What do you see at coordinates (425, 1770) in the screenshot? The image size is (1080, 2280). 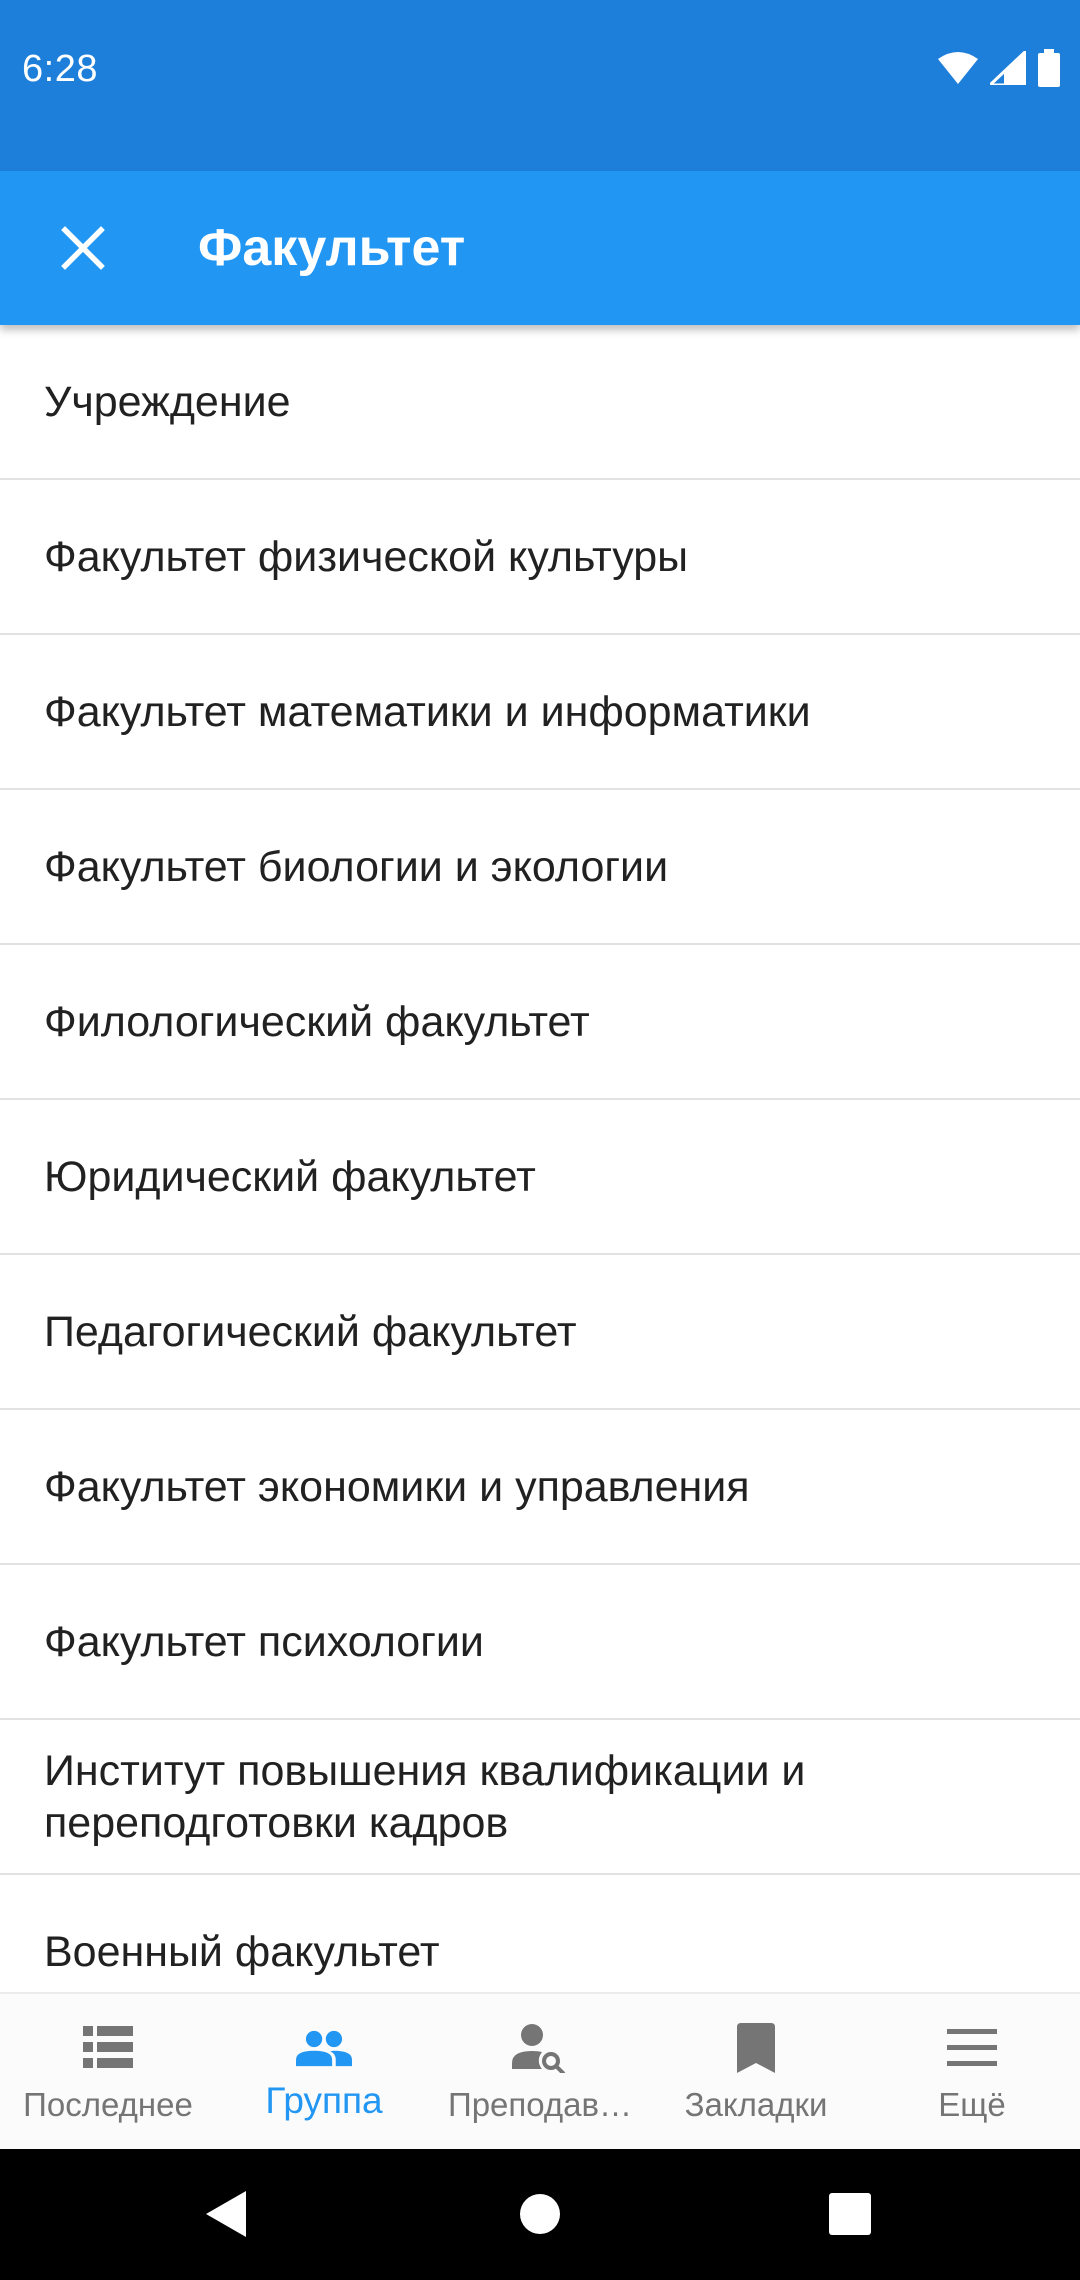 I see `list-item-label-line1: Институт повышения квалификации и` at bounding box center [425, 1770].